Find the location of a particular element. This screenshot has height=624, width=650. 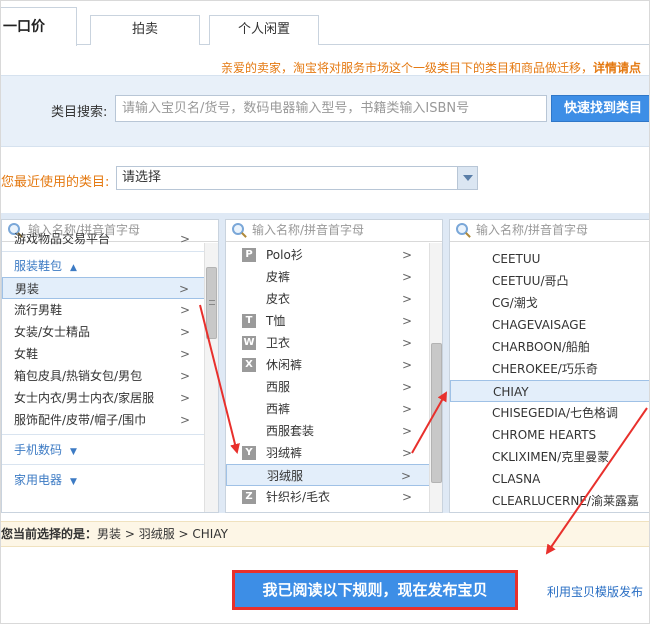

index-letter: Z is located at coordinates (249, 497).